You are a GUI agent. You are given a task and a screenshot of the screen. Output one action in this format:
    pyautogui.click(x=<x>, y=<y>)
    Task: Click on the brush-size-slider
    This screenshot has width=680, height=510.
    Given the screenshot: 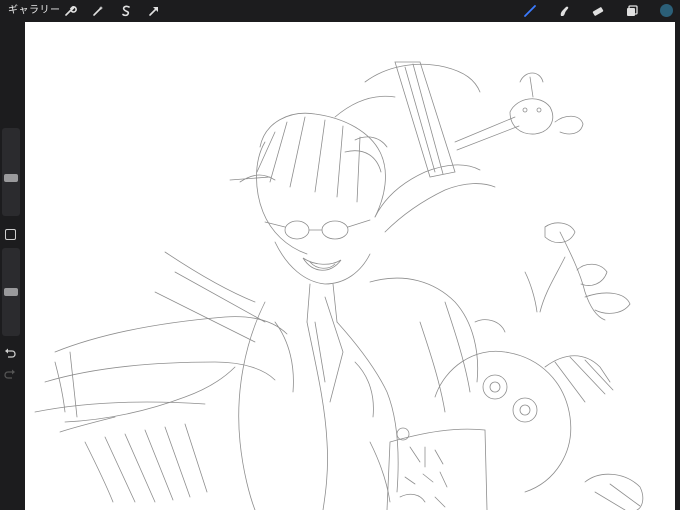 What is the action you would take?
    pyautogui.click(x=11, y=172)
    